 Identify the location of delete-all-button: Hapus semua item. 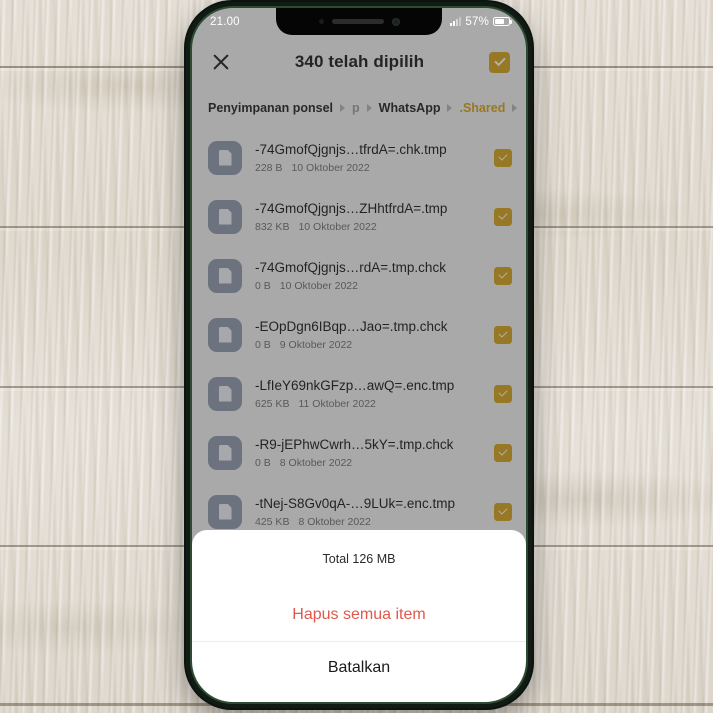
(359, 614).